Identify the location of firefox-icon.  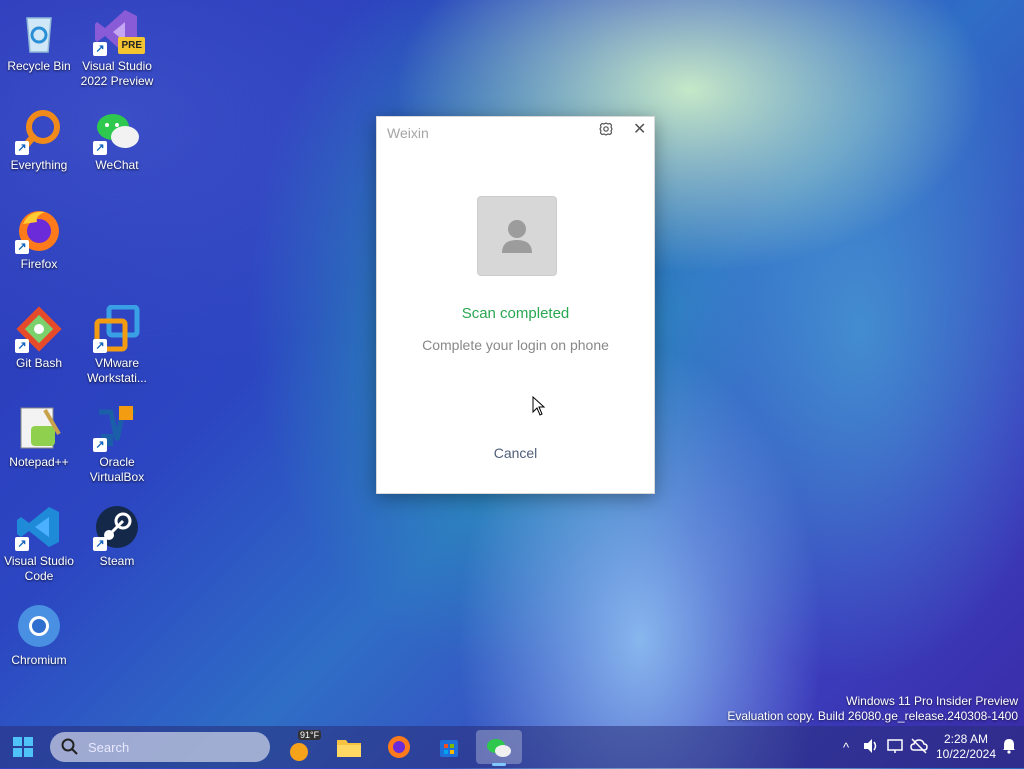
(399, 747).